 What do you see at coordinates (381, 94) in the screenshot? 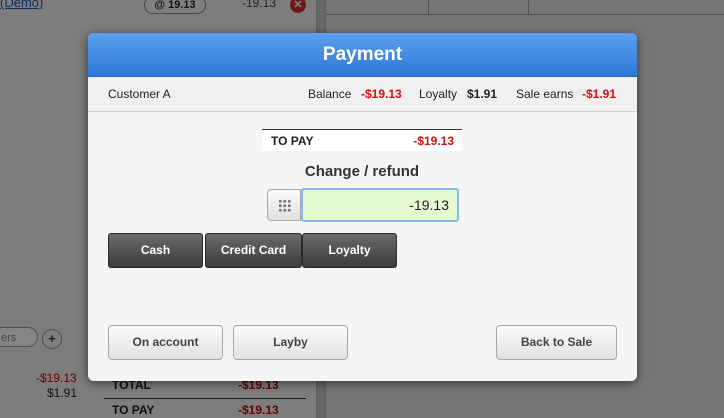
I see `balance-value: -$19.13` at bounding box center [381, 94].